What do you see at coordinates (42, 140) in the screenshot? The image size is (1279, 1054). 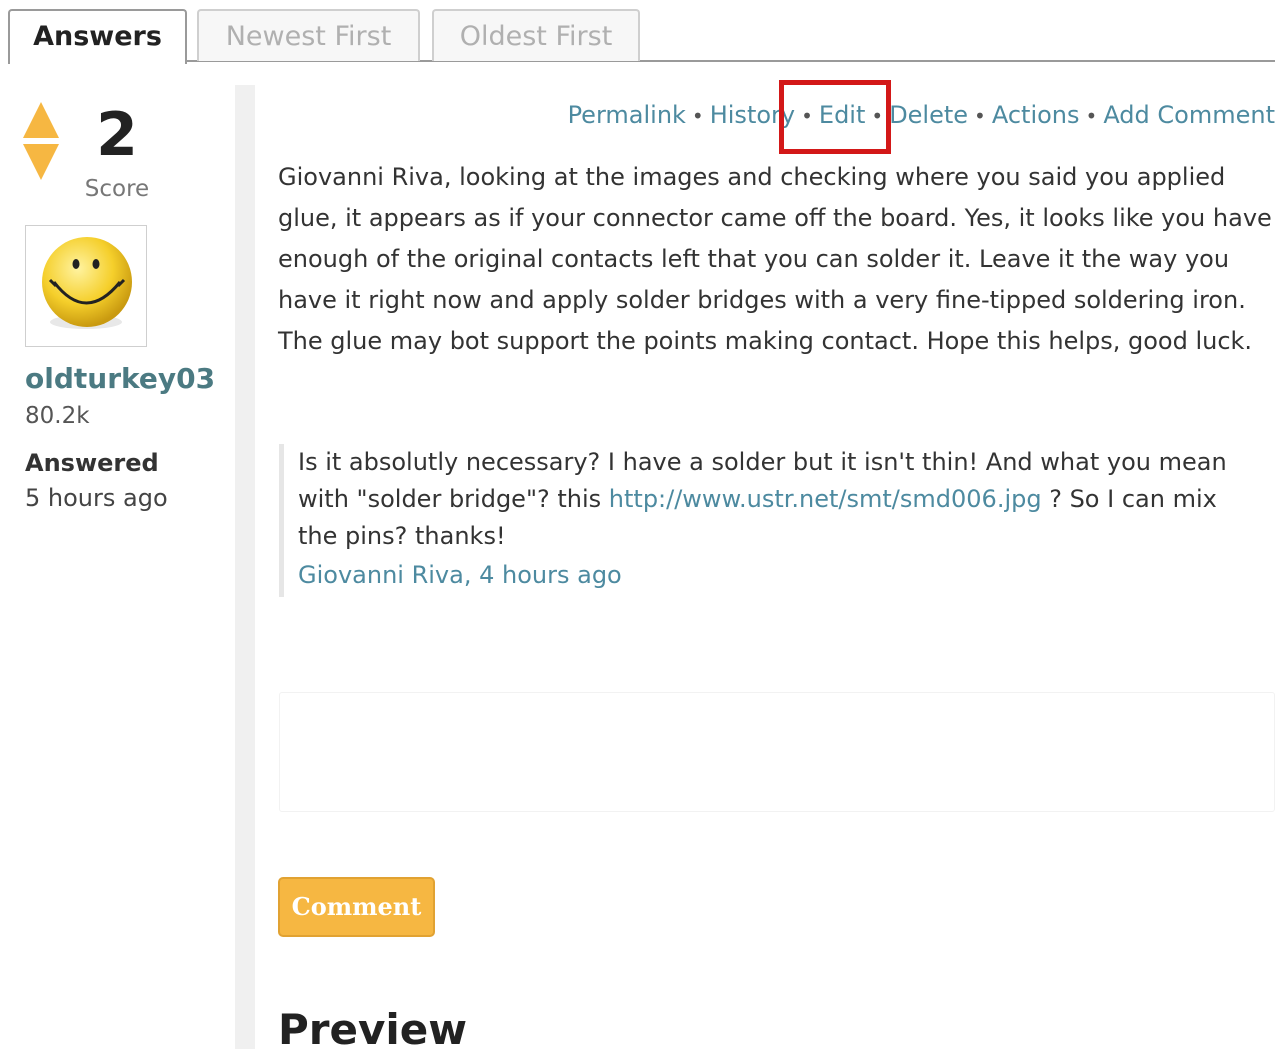 I see `vote-controls` at bounding box center [42, 140].